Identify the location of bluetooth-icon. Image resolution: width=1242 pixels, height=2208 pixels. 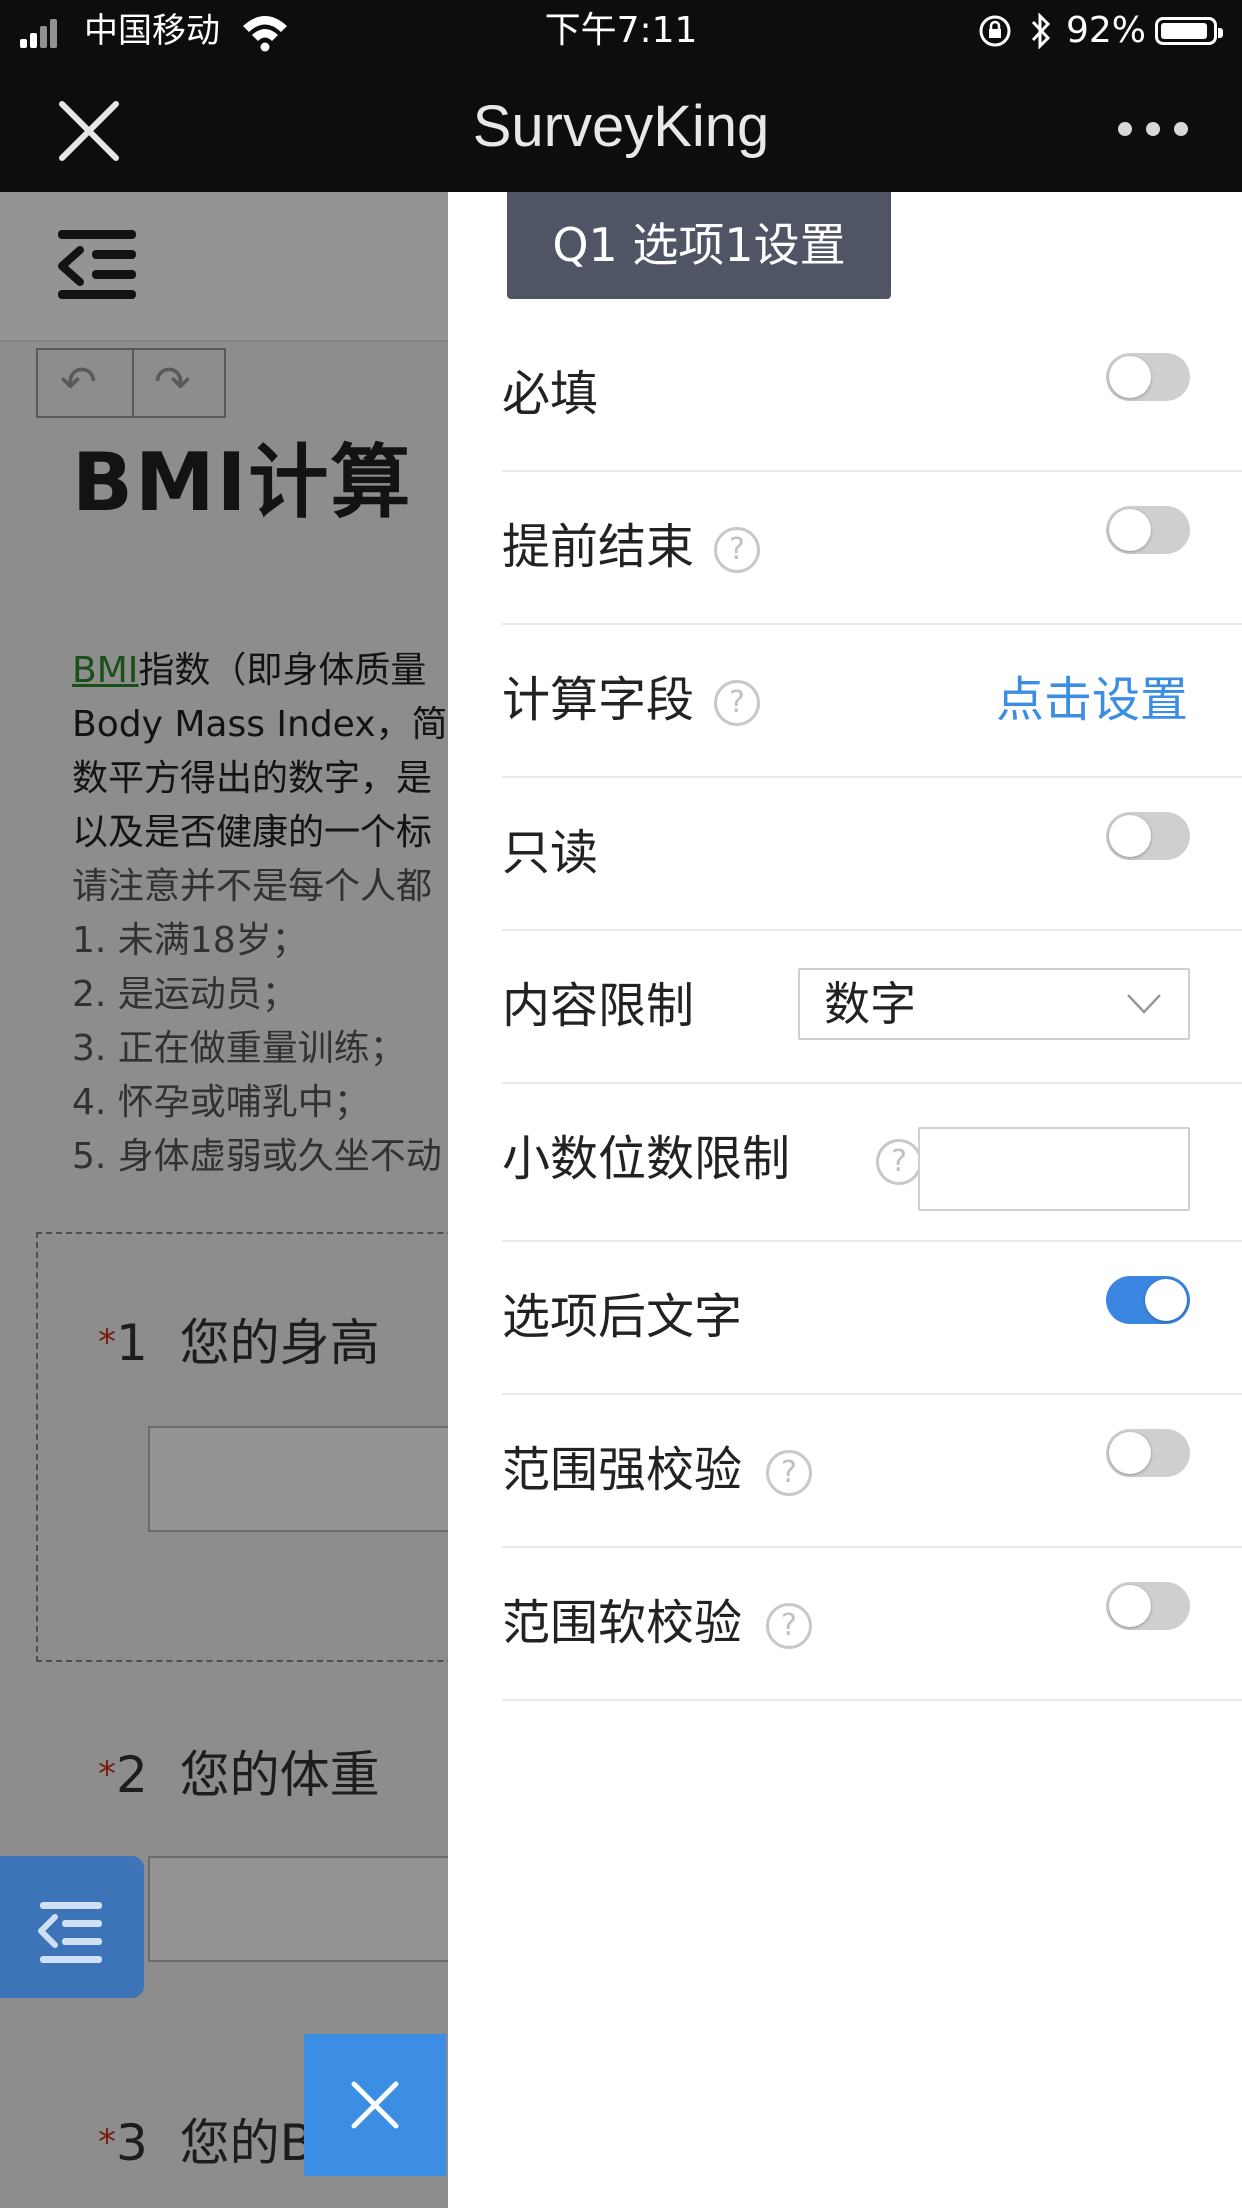
(1041, 31).